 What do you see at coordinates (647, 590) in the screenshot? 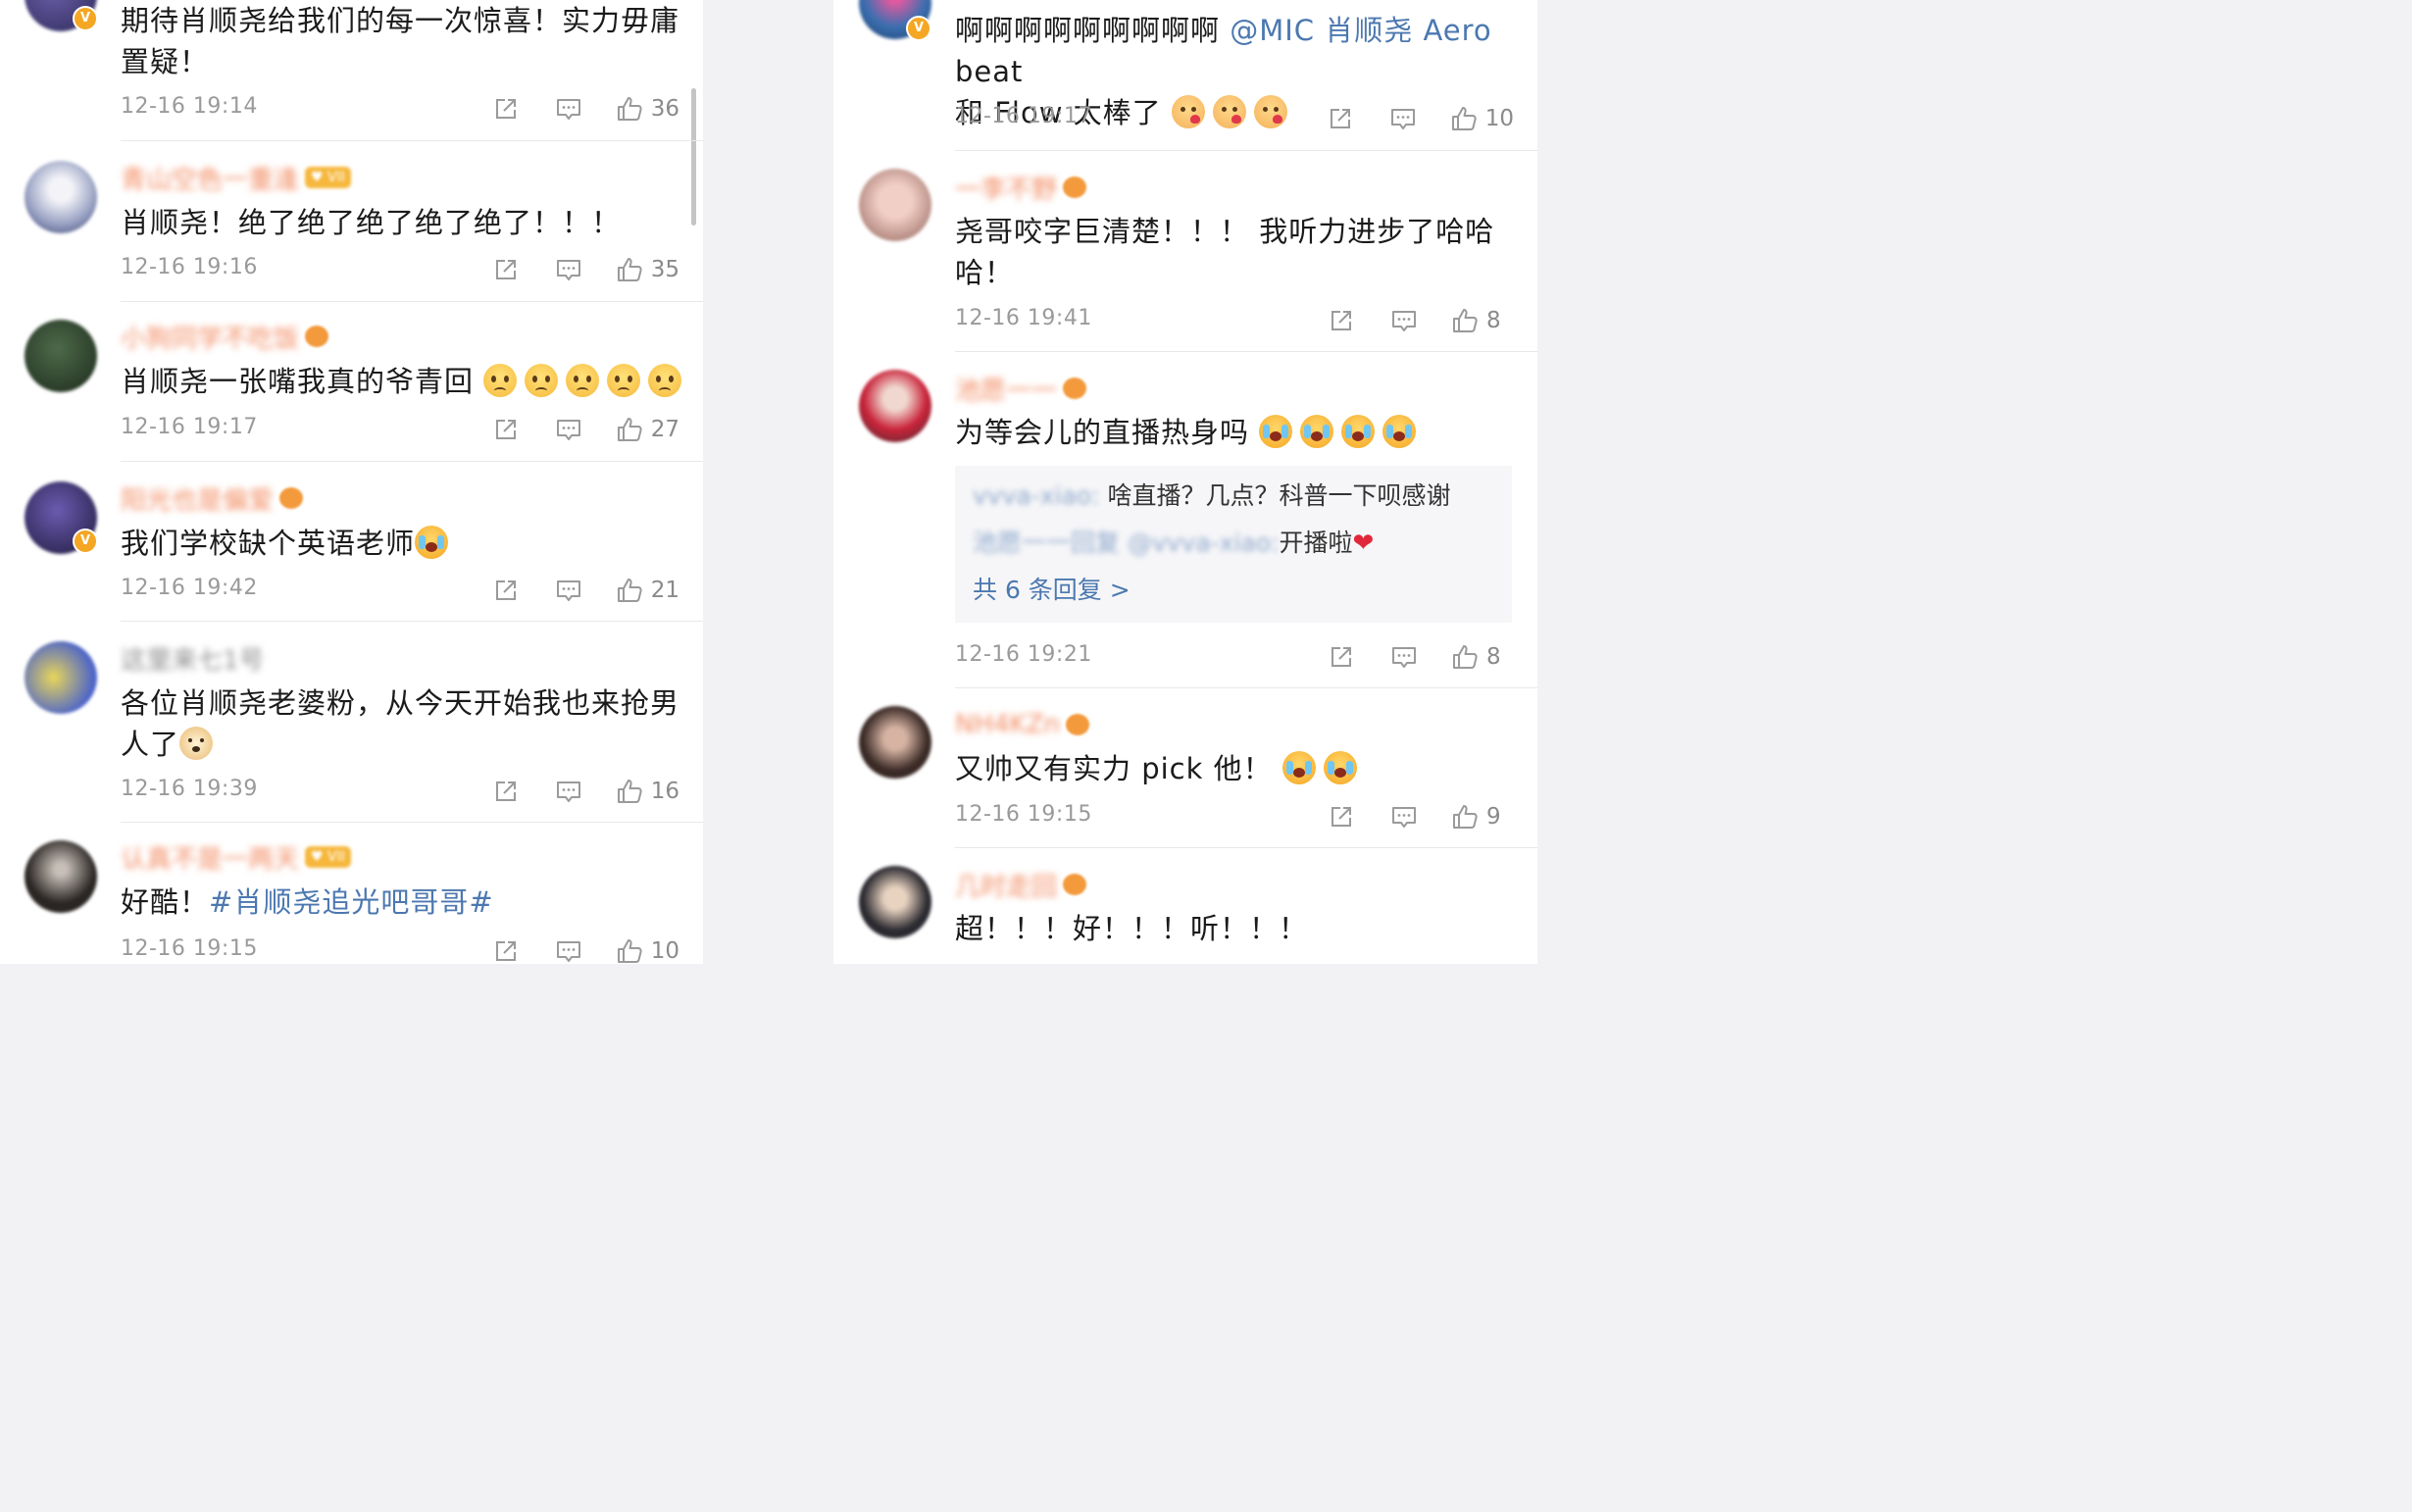
I see `like-button: 21` at bounding box center [647, 590].